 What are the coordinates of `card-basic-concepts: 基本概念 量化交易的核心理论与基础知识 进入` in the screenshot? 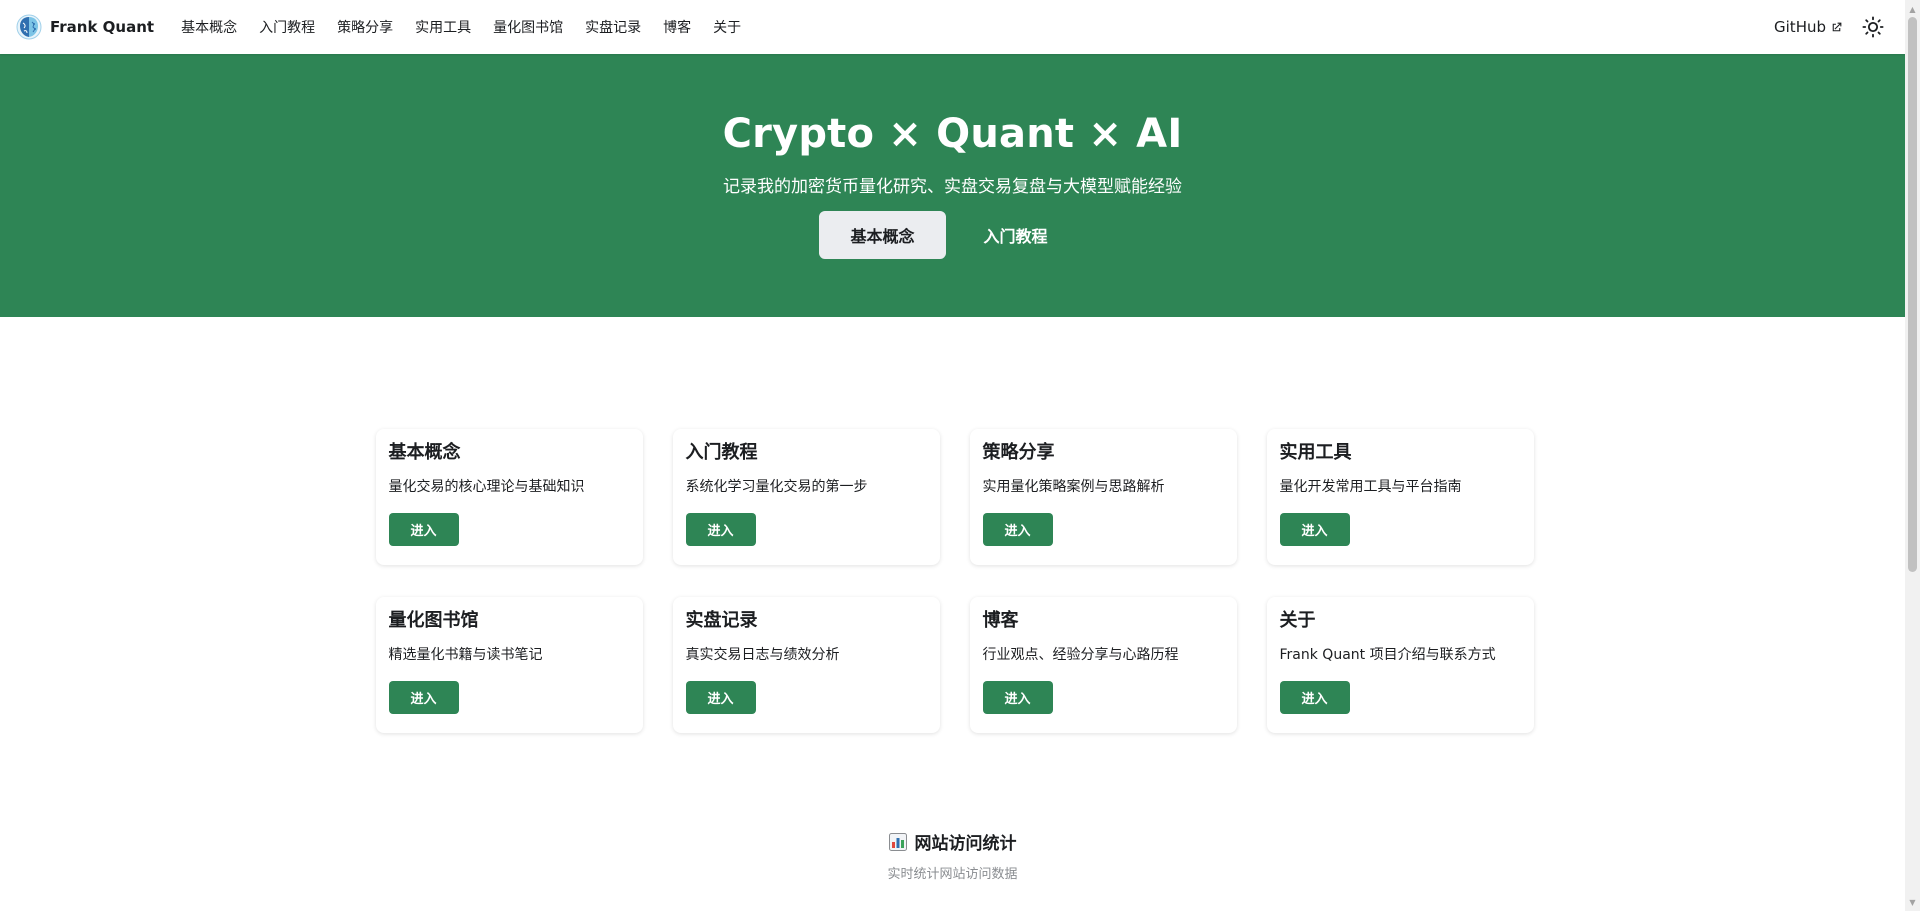 It's located at (509, 497).